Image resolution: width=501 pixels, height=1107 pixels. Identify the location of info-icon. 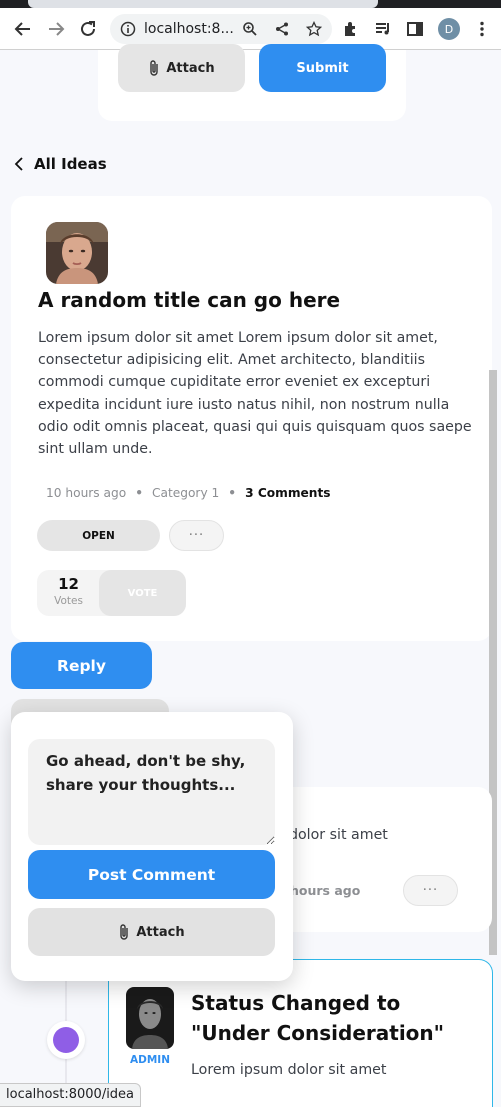
(128, 29).